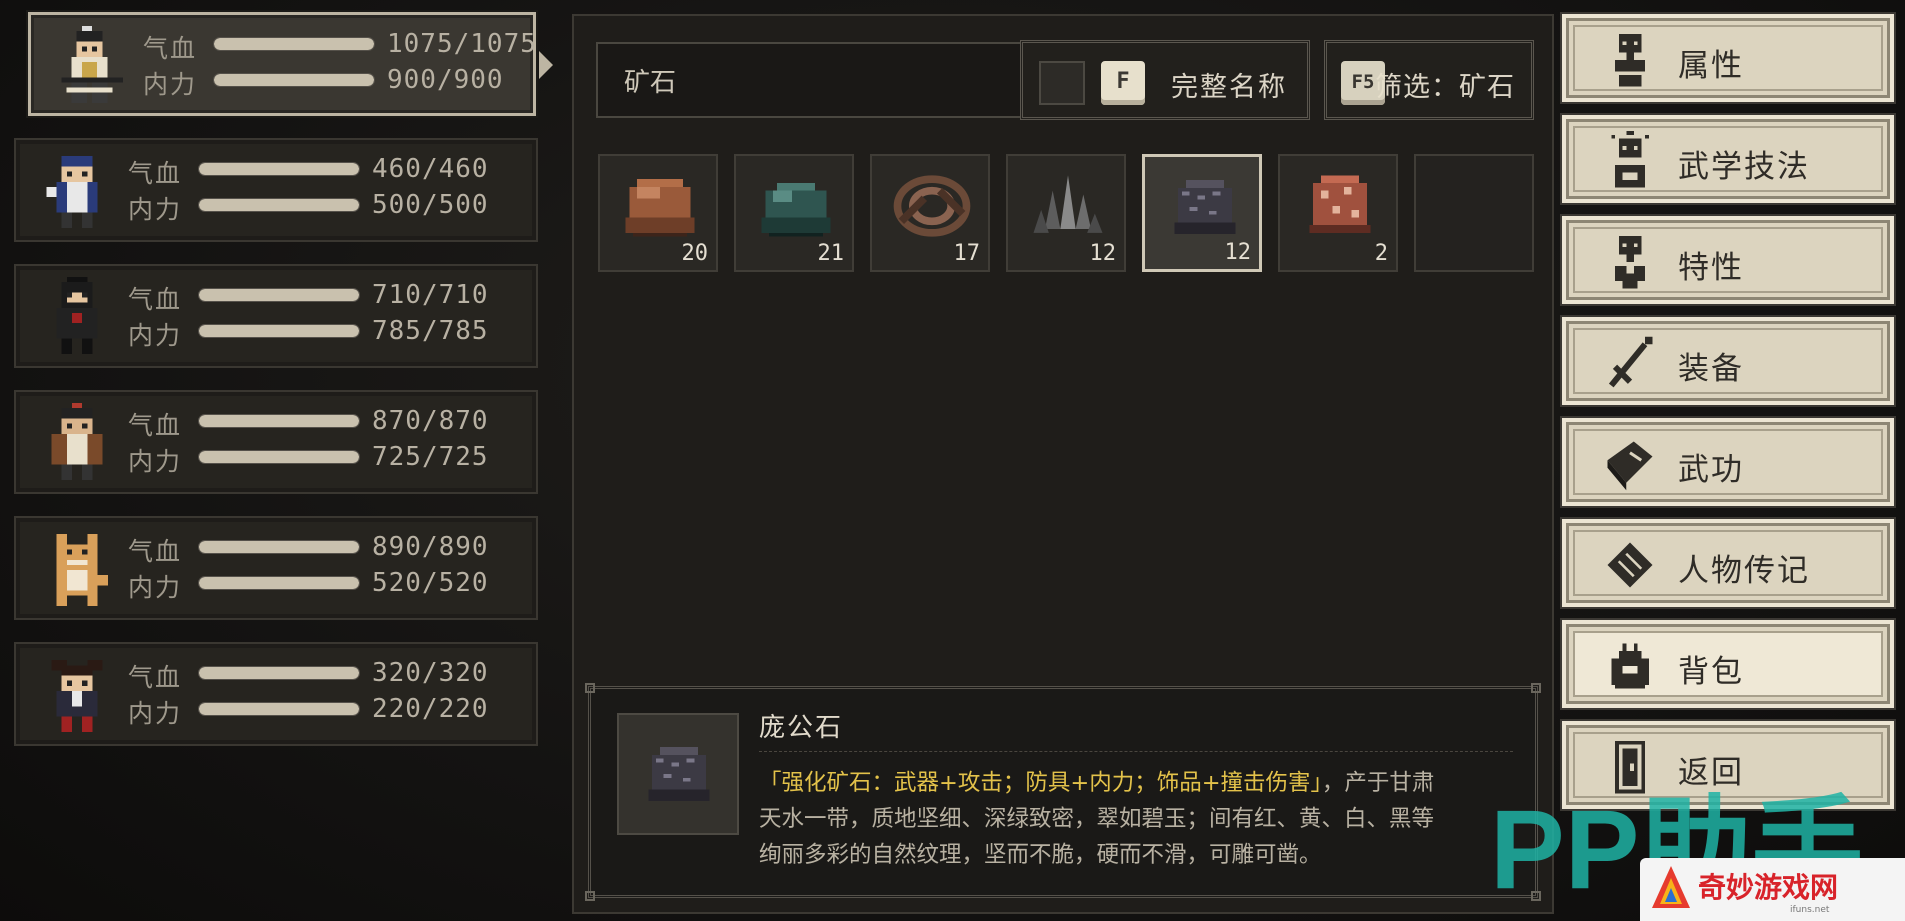  Describe the element at coordinates (1165, 80) in the screenshot. I see `fullname-toggle: F 完整名称` at that location.